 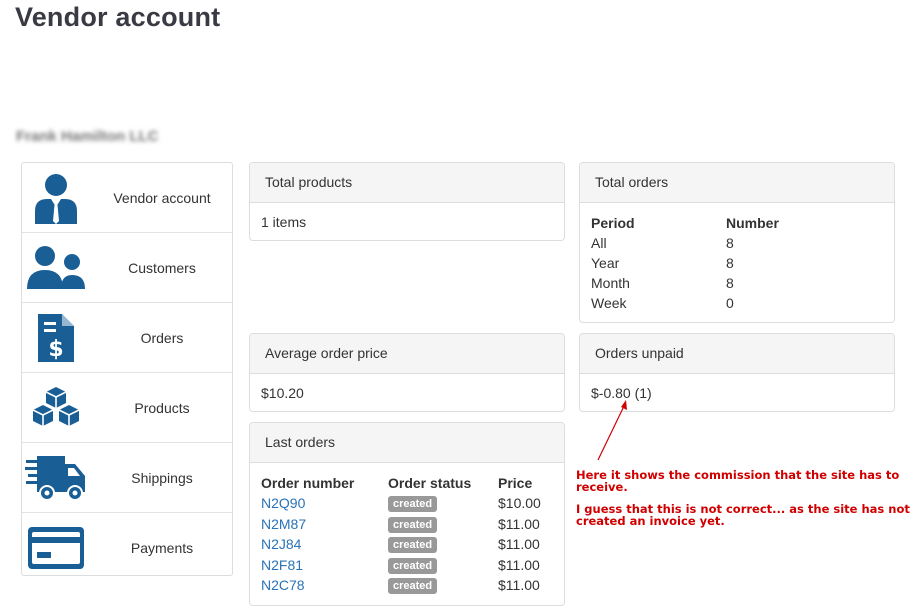 I want to click on table-row: Year 8, so click(x=685, y=263).